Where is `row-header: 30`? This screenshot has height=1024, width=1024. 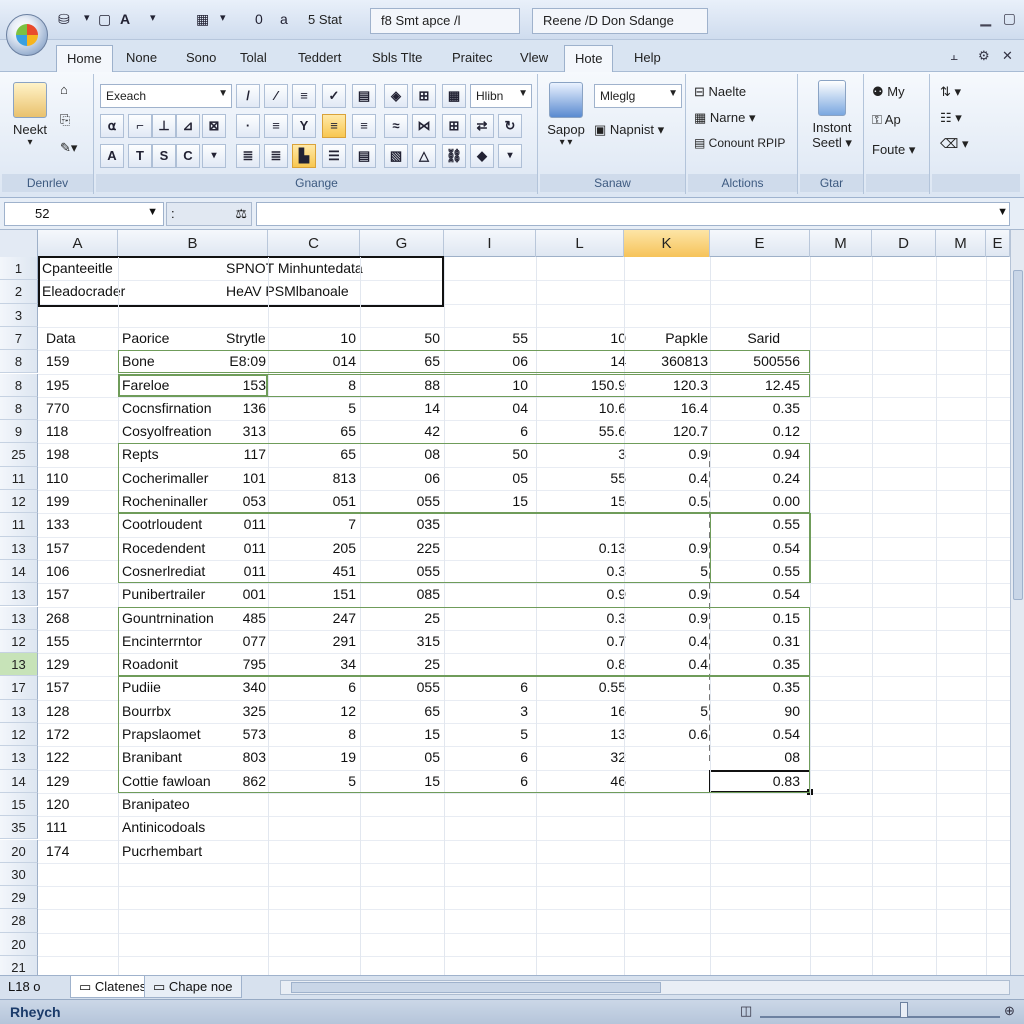 row-header: 30 is located at coordinates (19, 874).